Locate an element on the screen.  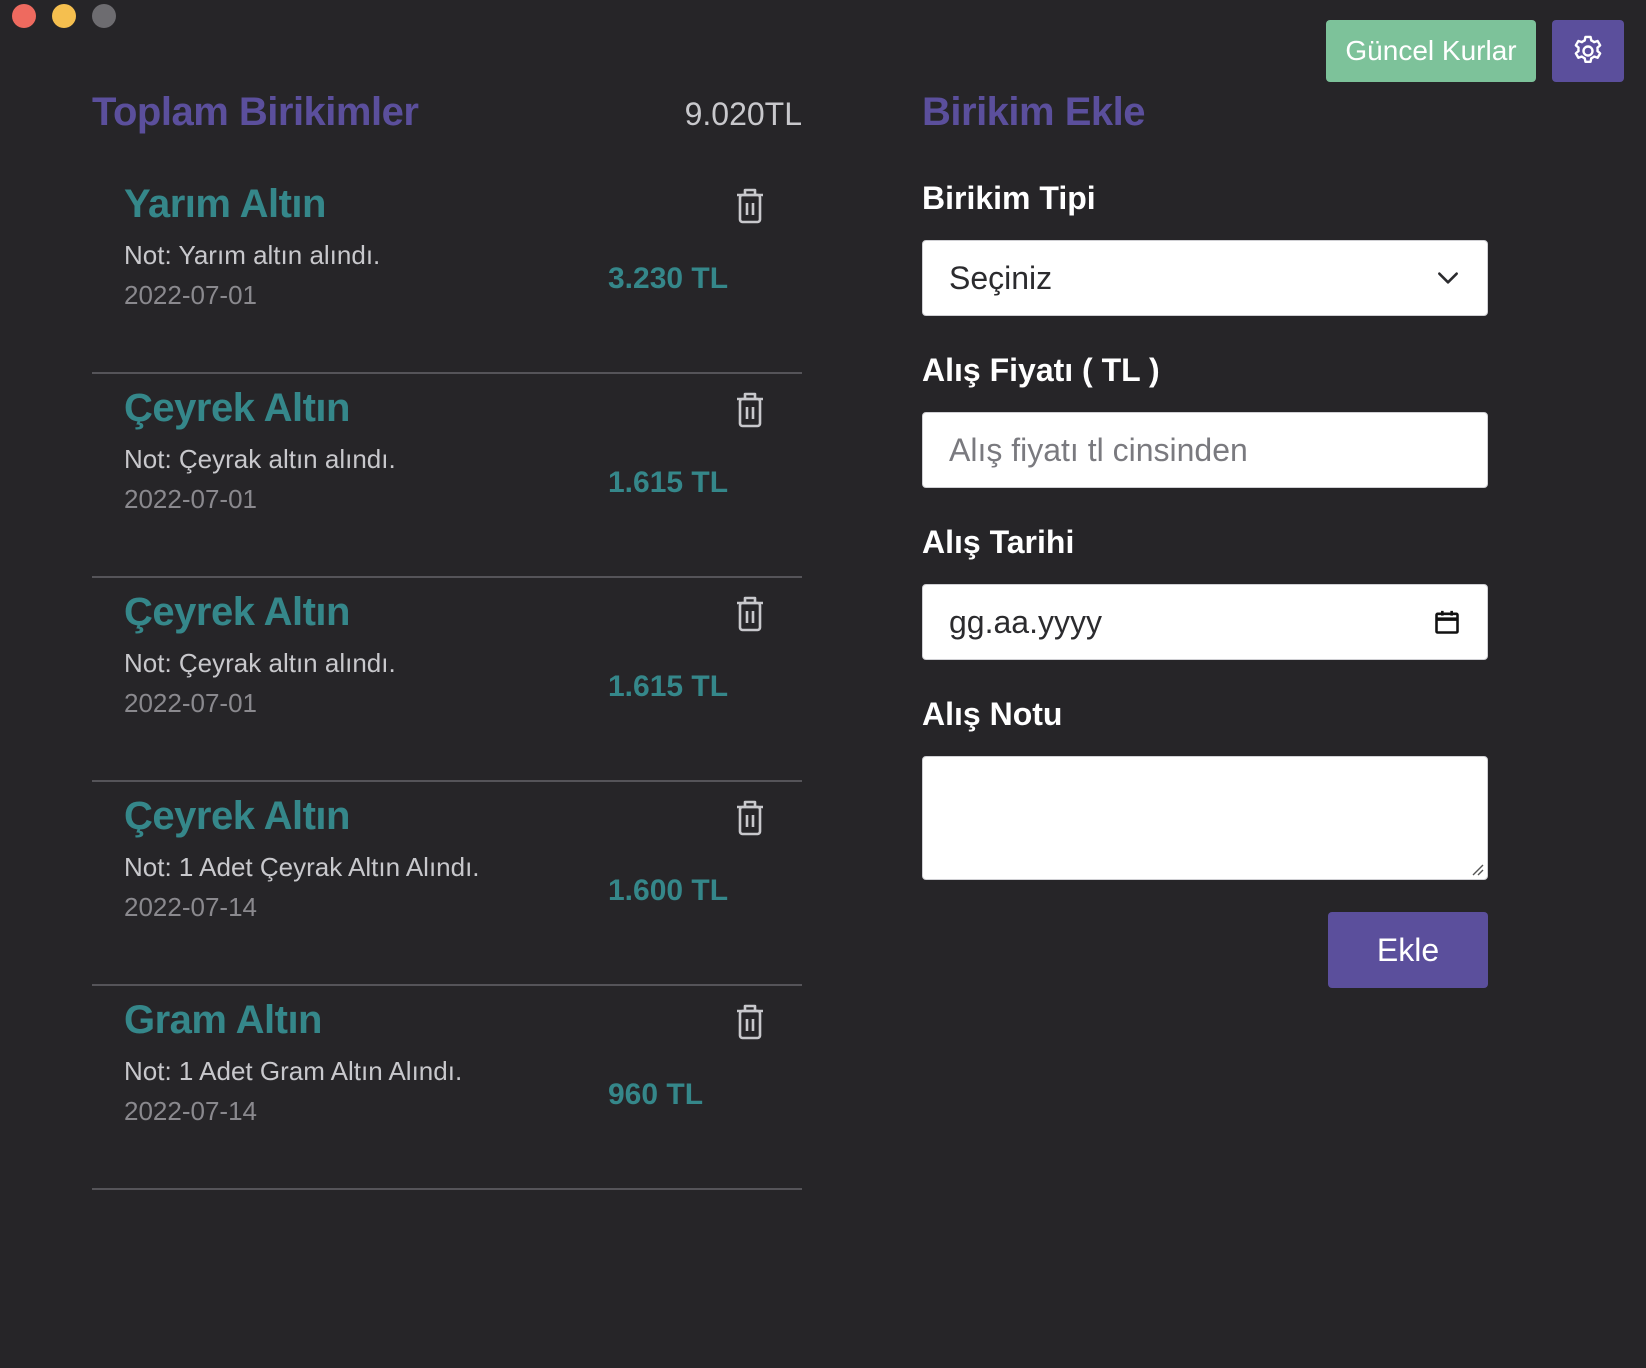
gear-icon is located at coordinates (1588, 49).